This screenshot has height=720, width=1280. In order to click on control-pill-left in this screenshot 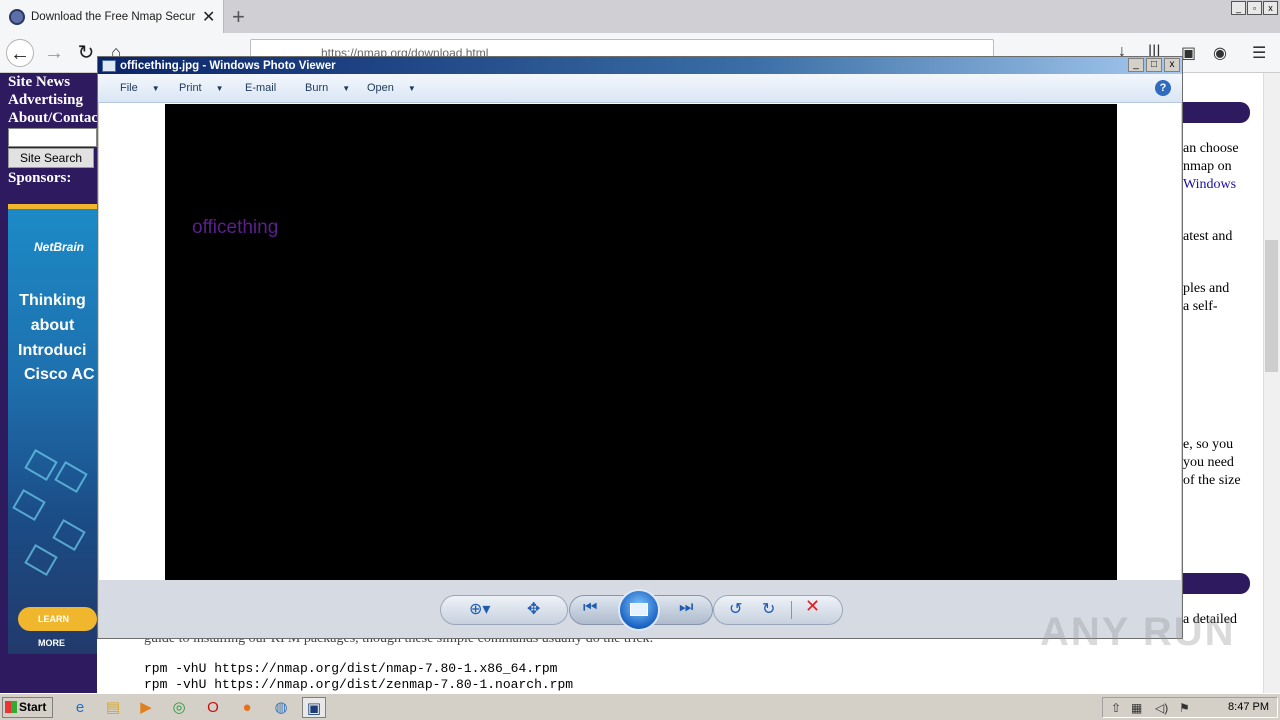, I will do `click(504, 610)`.